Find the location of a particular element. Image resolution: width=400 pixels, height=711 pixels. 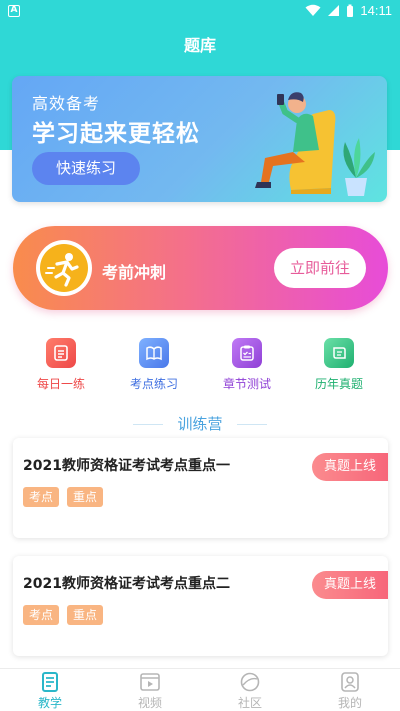

wifi-icon is located at coordinates (313, 10).